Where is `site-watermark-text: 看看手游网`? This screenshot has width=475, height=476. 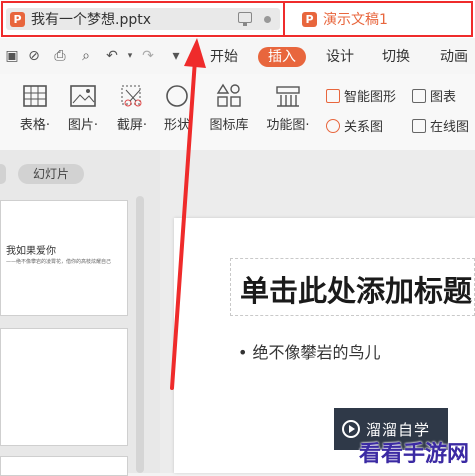
site-watermark-text: 看看手游网 is located at coordinates (413, 454).